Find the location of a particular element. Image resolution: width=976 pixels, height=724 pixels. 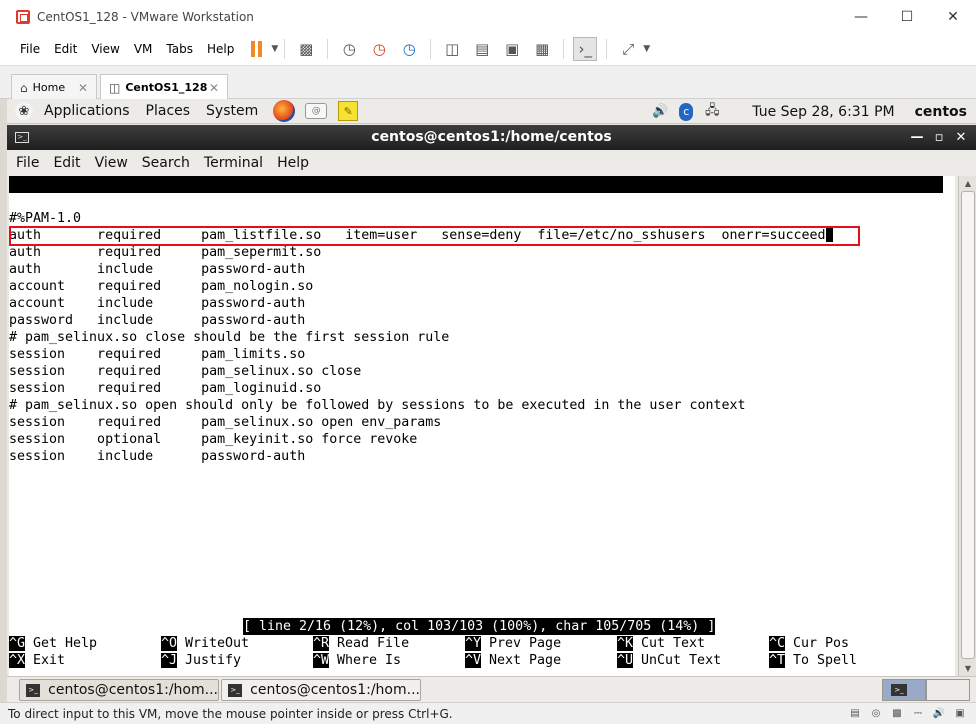

network-icon: 🖧 is located at coordinates (712, 112).